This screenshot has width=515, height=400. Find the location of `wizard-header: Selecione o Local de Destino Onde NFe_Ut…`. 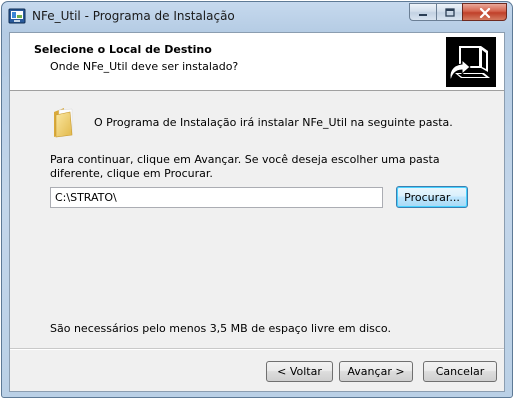

wizard-header: Selecione o Local de Destino Onde NFe_Ut… is located at coordinates (257, 62).